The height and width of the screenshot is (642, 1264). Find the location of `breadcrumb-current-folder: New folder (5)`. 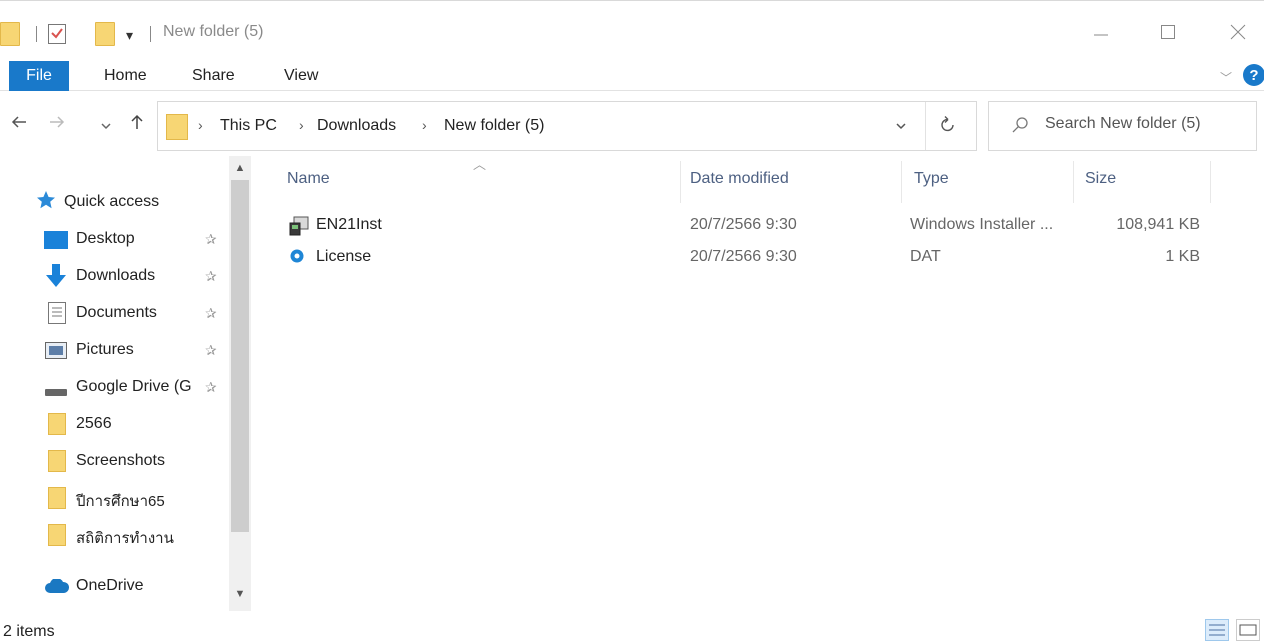

breadcrumb-current-folder: New folder (5) is located at coordinates (494, 126).